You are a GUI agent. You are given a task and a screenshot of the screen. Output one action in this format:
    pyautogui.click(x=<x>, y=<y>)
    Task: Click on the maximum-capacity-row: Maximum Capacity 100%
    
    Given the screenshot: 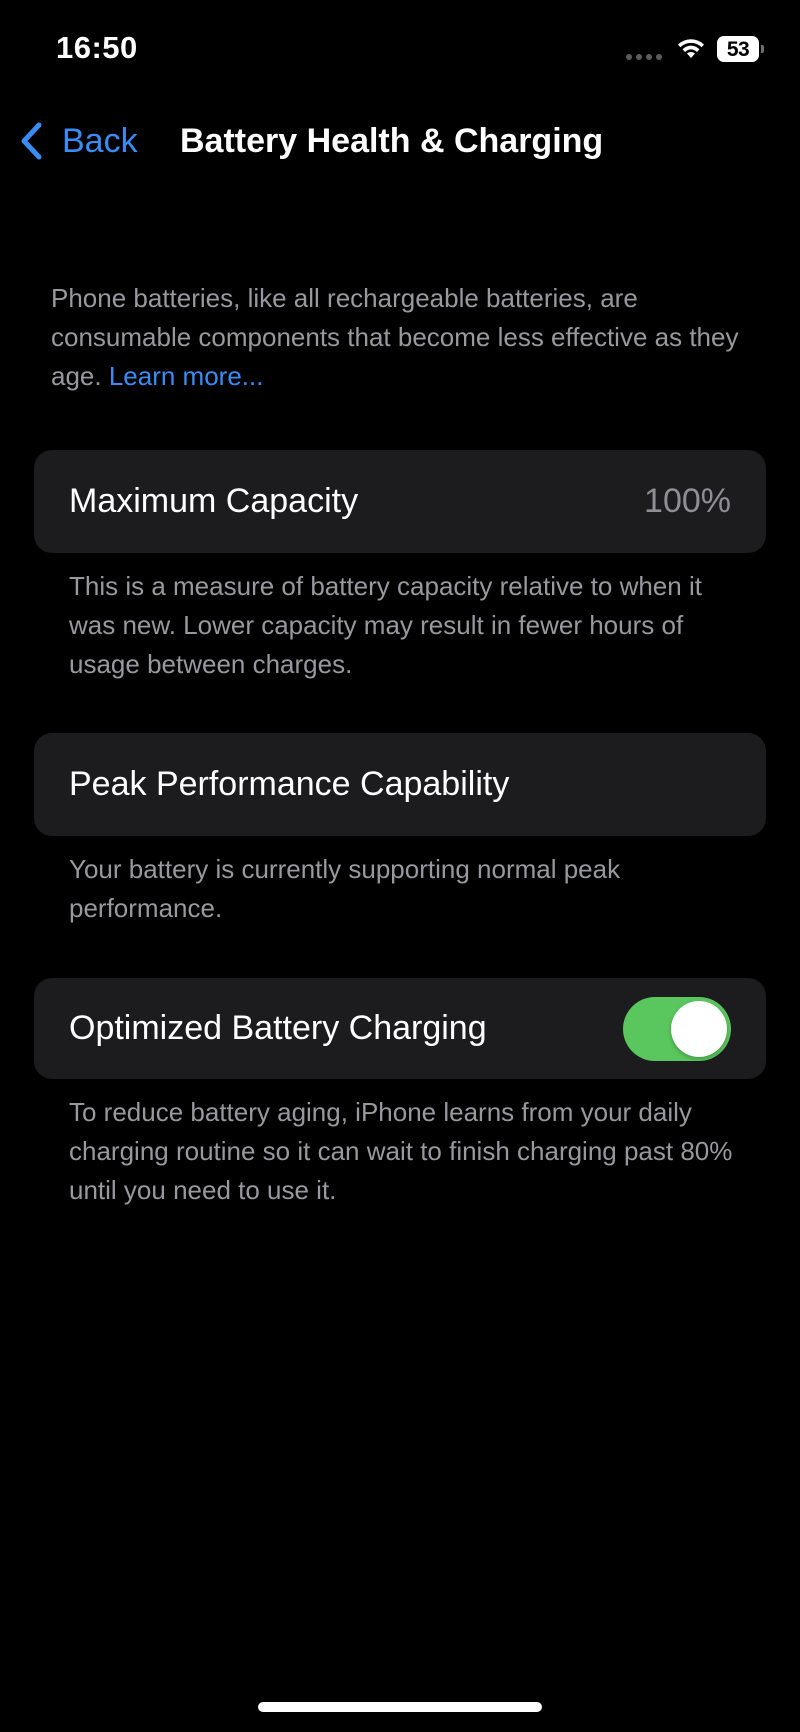 What is the action you would take?
    pyautogui.click(x=400, y=501)
    